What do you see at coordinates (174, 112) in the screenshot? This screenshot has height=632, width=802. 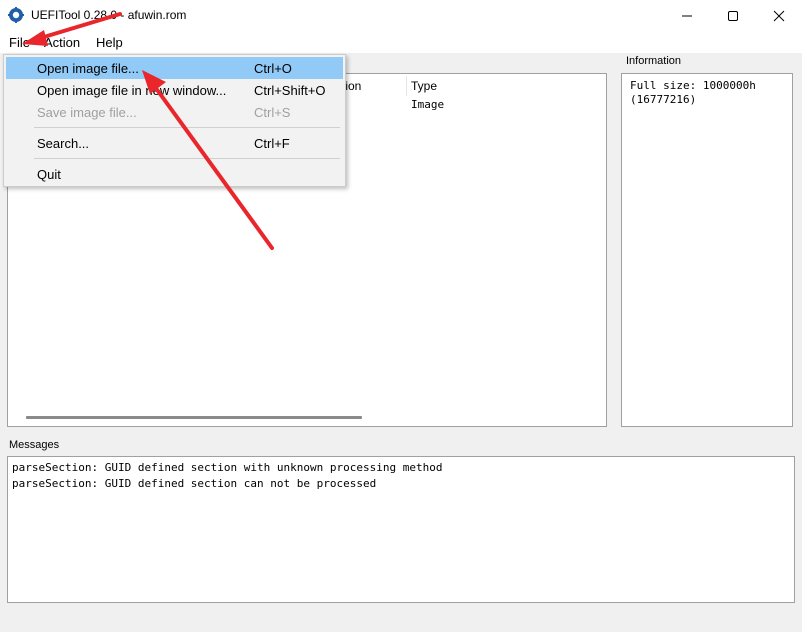 I see `menu-item-save-image: Save image file... Ctrl+S` at bounding box center [174, 112].